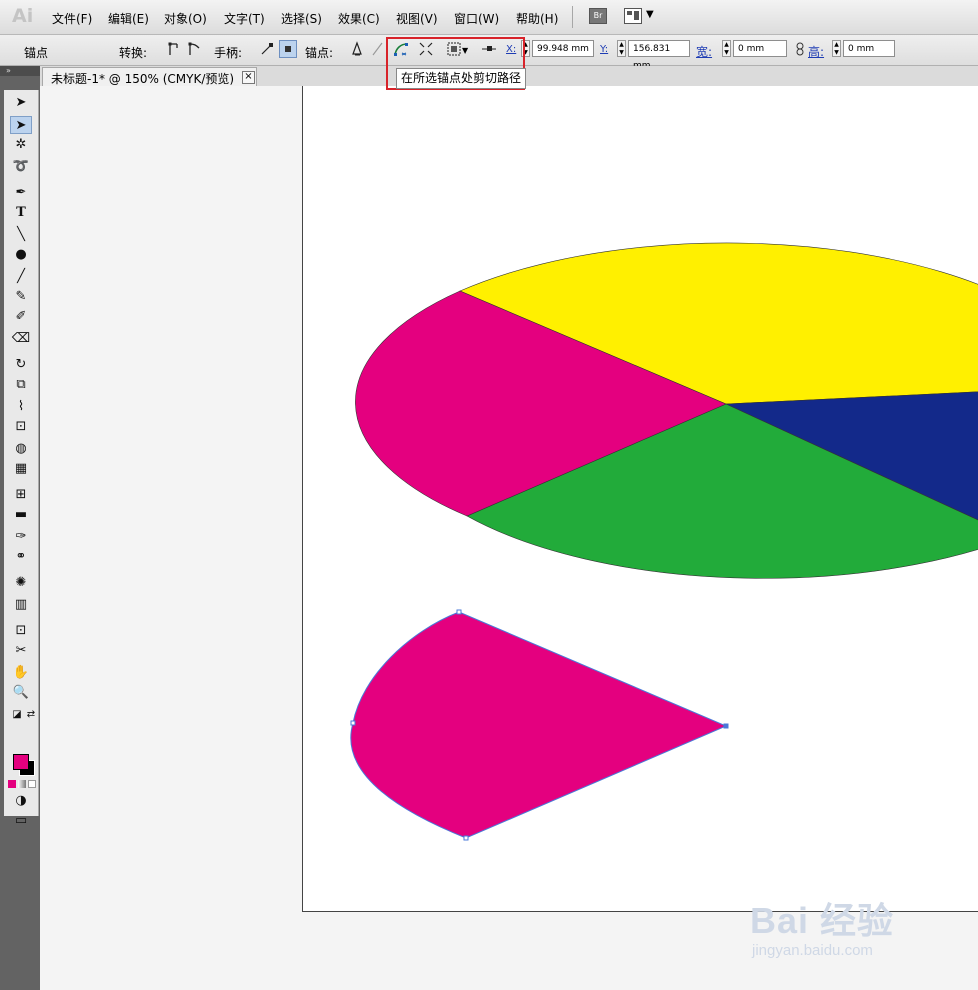 The width and height of the screenshot is (978, 990). Describe the element at coordinates (21, 693) in the screenshot. I see `zoom-tool-icon: 🔍` at that location.